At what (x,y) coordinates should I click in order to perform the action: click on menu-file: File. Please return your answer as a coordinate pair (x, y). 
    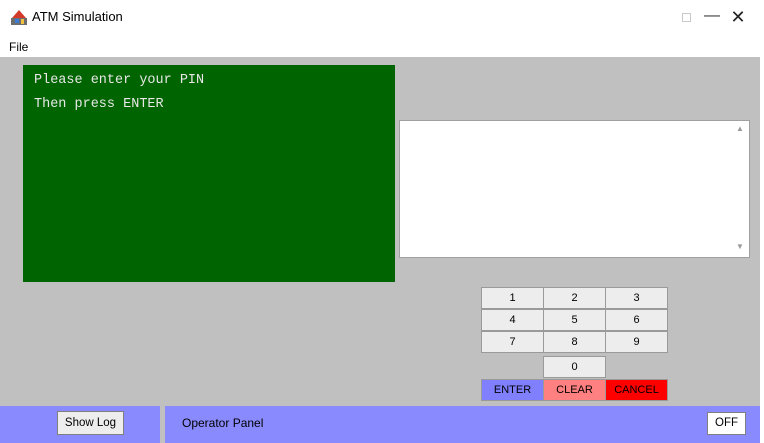
    Looking at the image, I should click on (18, 47).